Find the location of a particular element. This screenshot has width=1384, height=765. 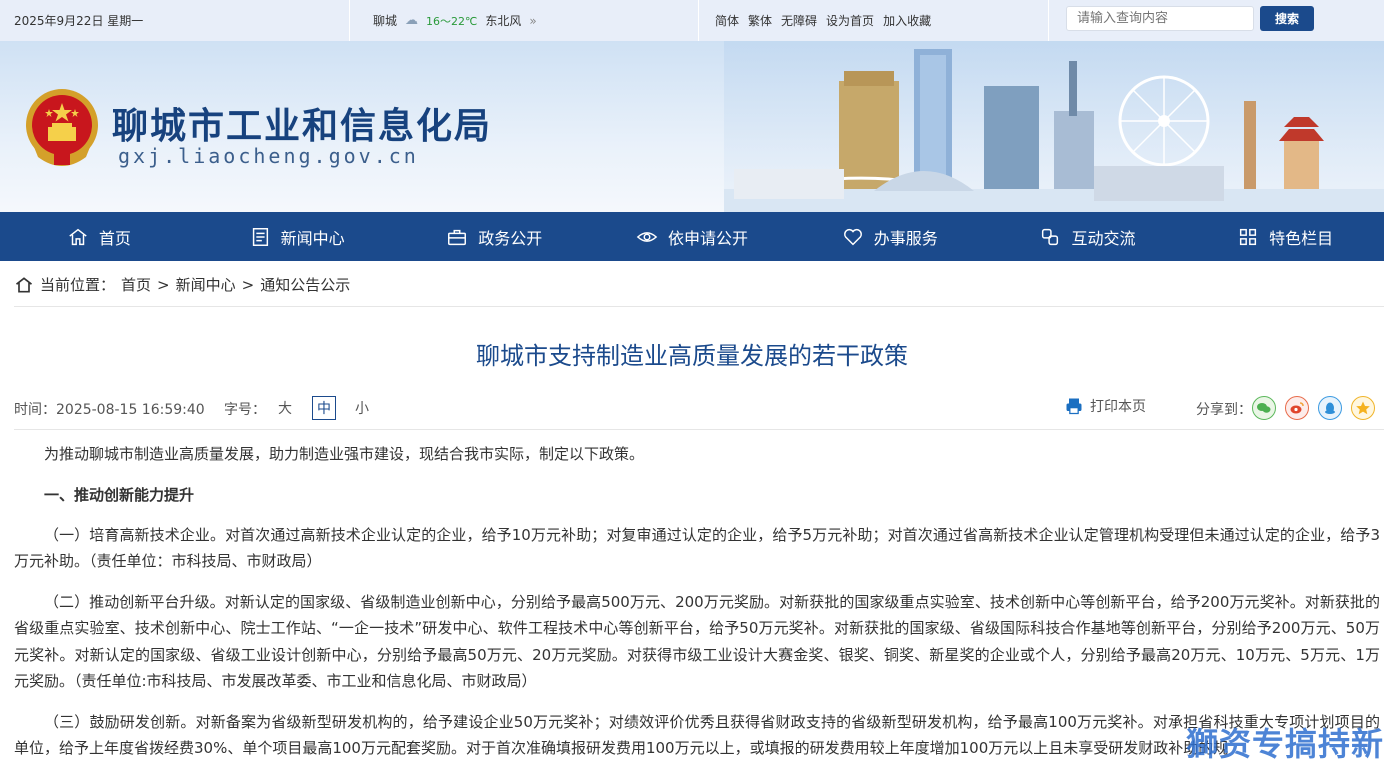

breadcrumb: 当前位置： 首页 > 新闻中心 > 通知公告公示 is located at coordinates (182, 284).